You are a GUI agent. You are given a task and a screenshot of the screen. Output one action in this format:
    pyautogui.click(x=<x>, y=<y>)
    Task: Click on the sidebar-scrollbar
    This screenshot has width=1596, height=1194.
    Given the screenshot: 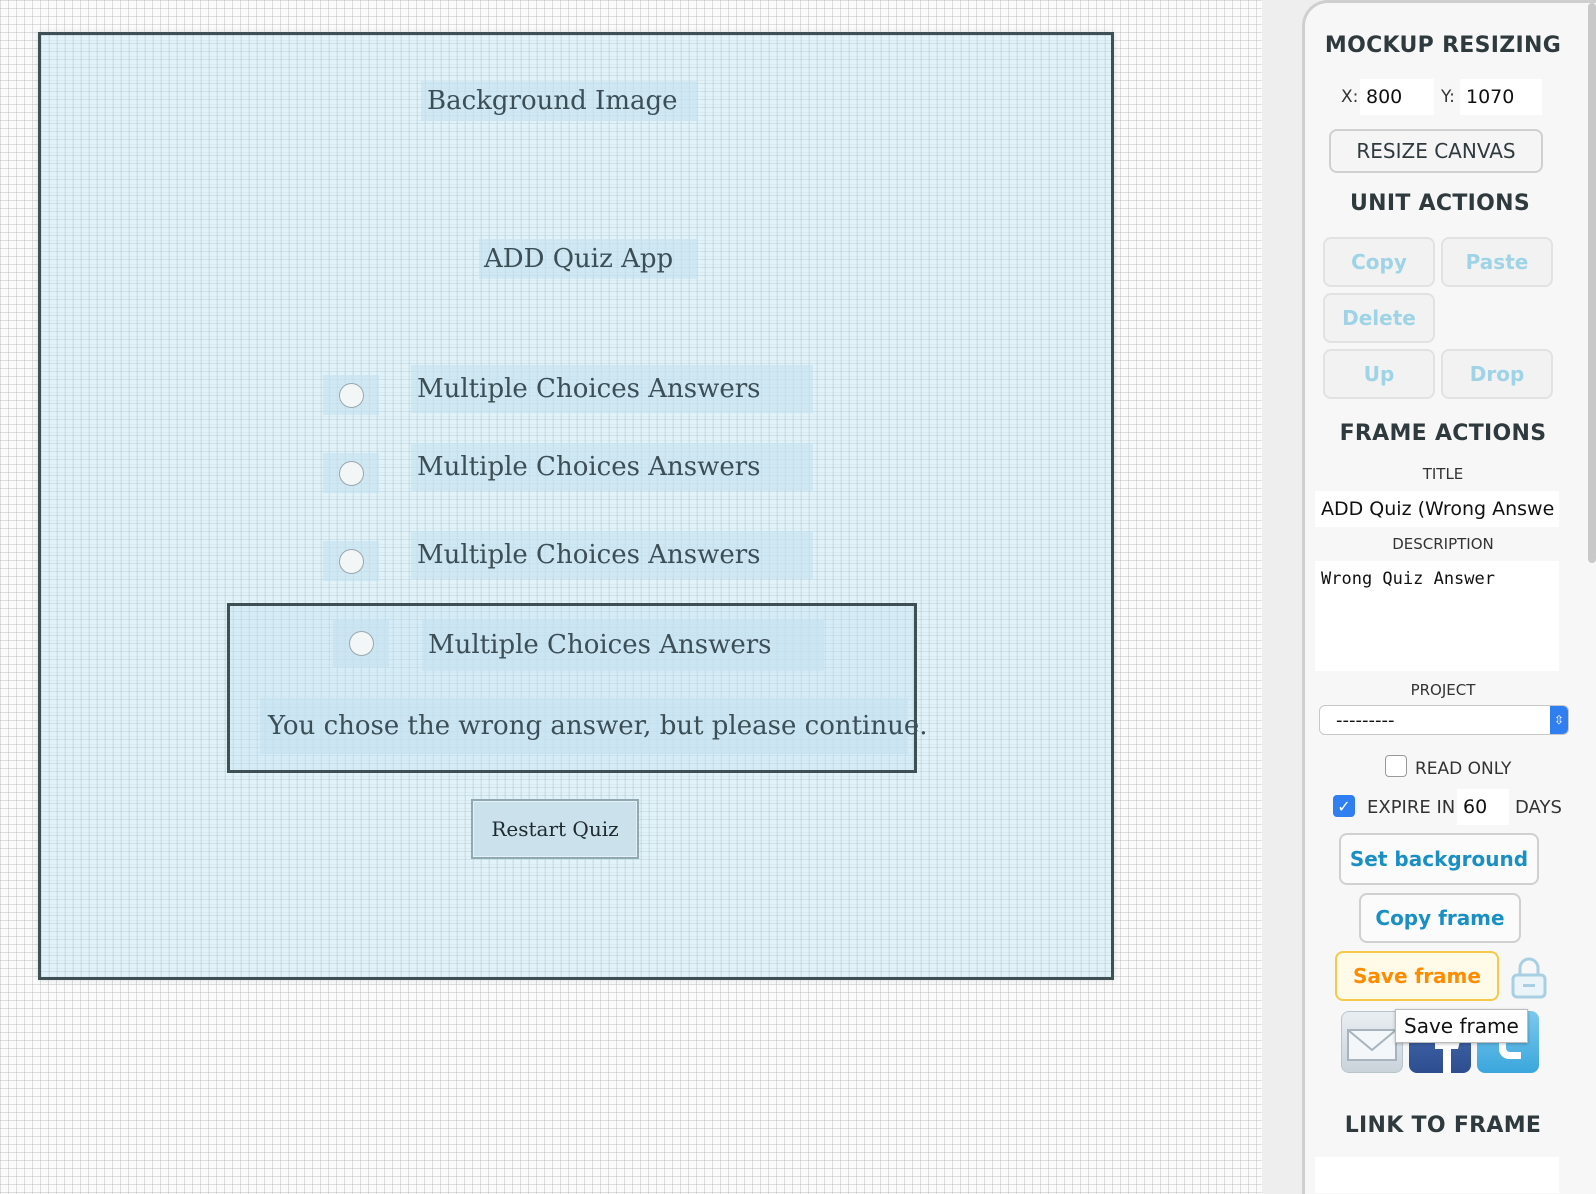 What is the action you would take?
    pyautogui.click(x=1592, y=283)
    